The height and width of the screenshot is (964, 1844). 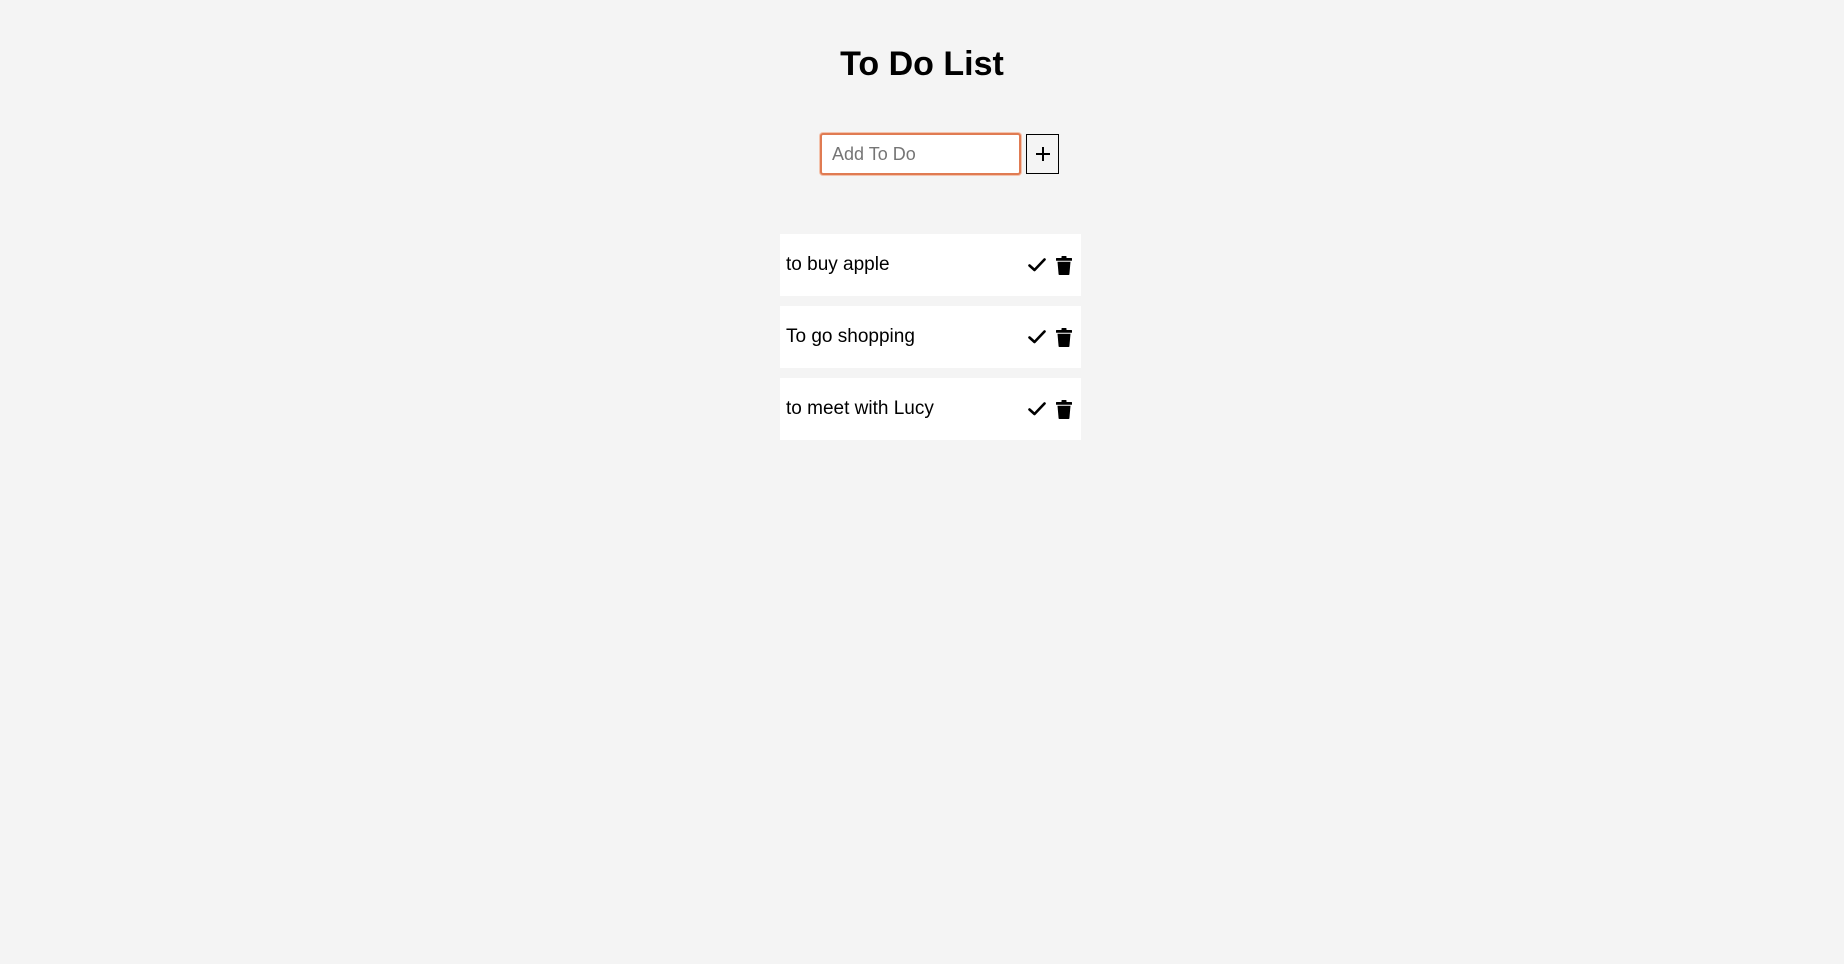 What do you see at coordinates (838, 264) in the screenshot?
I see `todo-text: to buy apple` at bounding box center [838, 264].